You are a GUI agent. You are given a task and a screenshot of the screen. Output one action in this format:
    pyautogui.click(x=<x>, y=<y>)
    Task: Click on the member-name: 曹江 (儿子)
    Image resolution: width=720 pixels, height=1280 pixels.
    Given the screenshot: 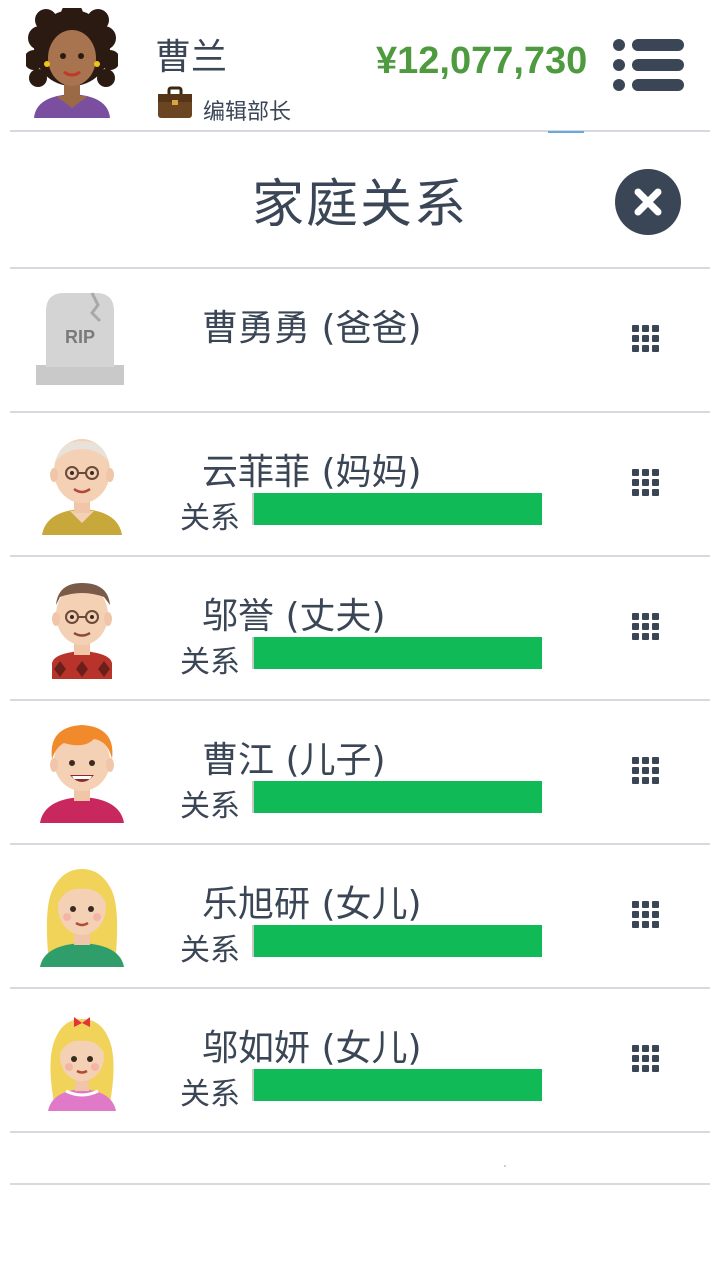 What is the action you would take?
    pyautogui.click(x=294, y=760)
    